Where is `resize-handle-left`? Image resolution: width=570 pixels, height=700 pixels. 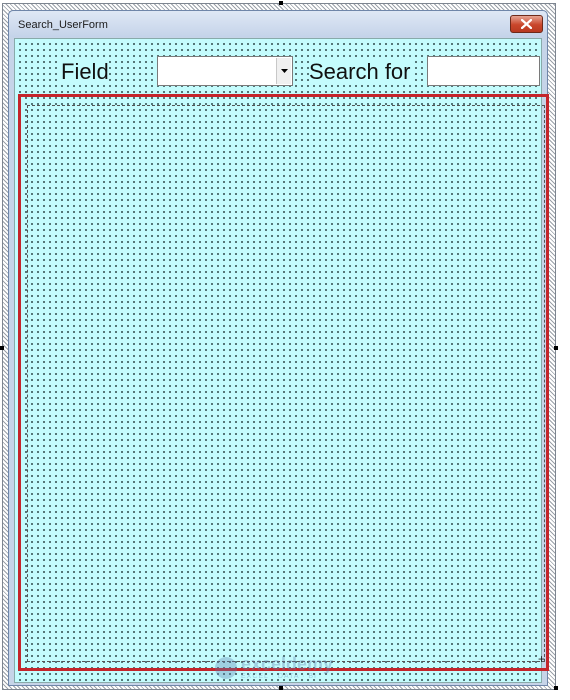 resize-handle-left is located at coordinates (2, 348).